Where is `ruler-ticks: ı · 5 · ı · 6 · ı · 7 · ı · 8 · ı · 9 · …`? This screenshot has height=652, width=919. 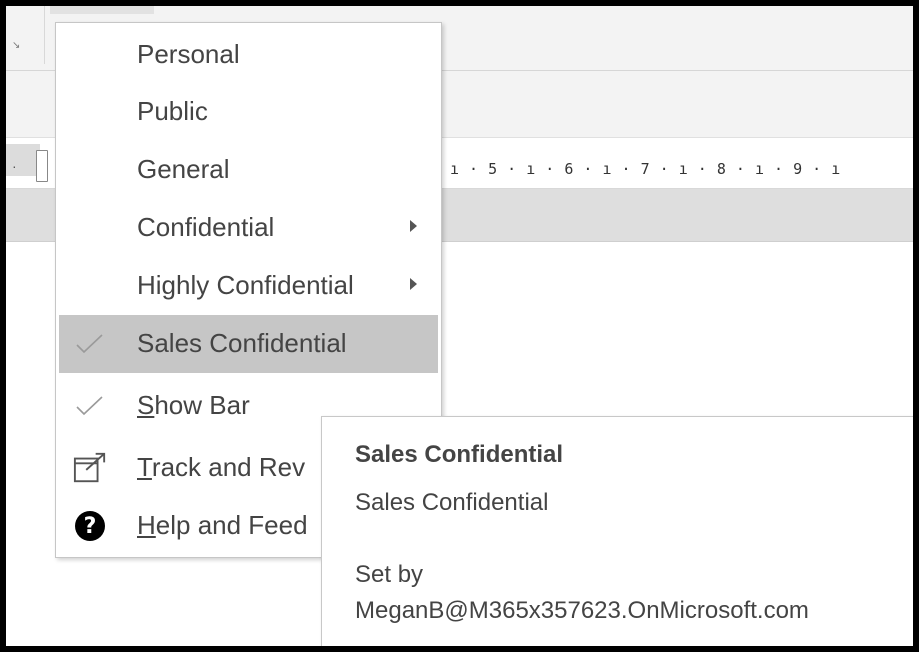 ruler-ticks: ı · 5 · ı · 6 · ı · 7 · ı · 8 · ı · 9 · … is located at coordinates (645, 169).